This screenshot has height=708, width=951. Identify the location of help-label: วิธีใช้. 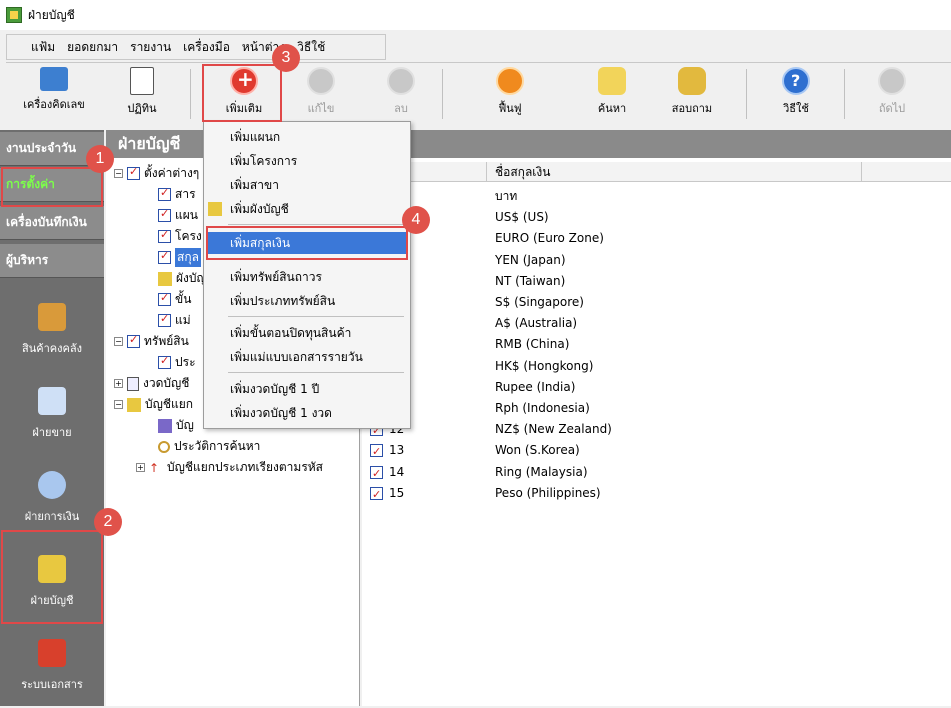
(796, 108).